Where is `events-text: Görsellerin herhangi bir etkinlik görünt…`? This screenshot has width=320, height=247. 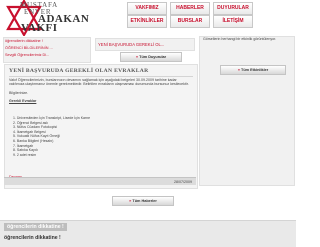 events-text: Görsellerin herhangi bir etkinlik görünt… is located at coordinates (240, 39).